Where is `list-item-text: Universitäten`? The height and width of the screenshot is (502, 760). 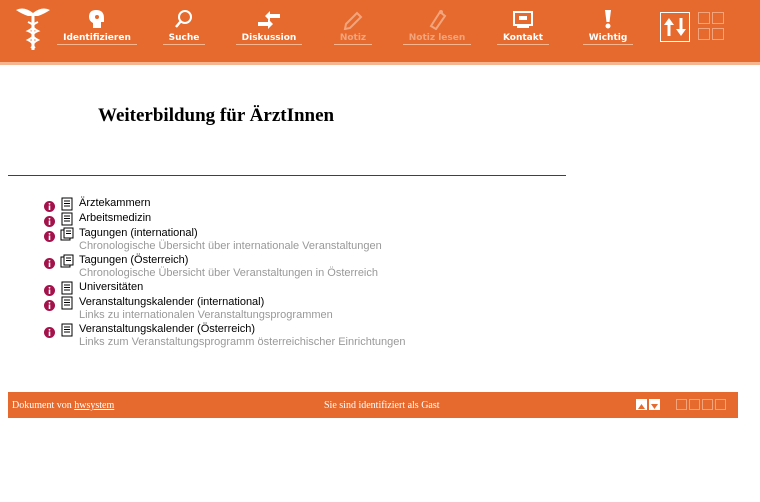
list-item-text: Universitäten is located at coordinates (111, 287).